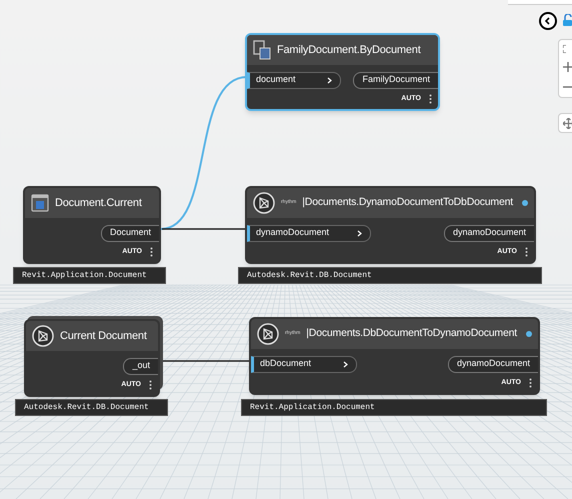 The height and width of the screenshot is (499, 572). I want to click on output-port: Document, so click(129, 233).